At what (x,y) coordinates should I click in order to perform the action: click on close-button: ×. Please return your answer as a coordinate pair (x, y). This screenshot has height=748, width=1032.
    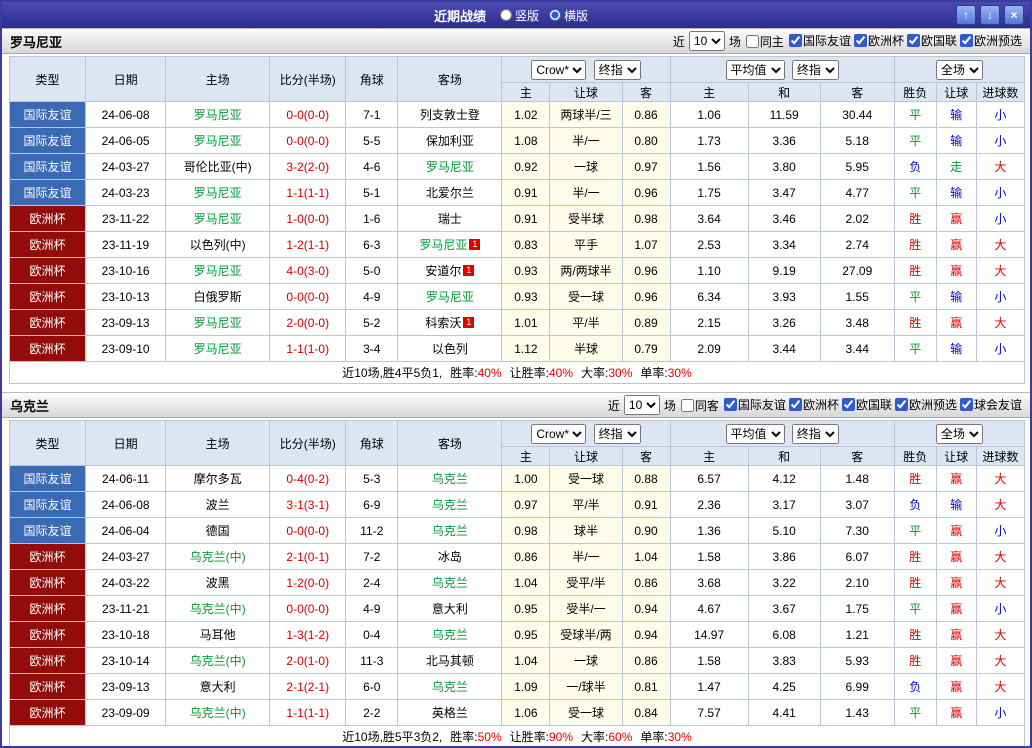
    Looking at the image, I should click on (1014, 15).